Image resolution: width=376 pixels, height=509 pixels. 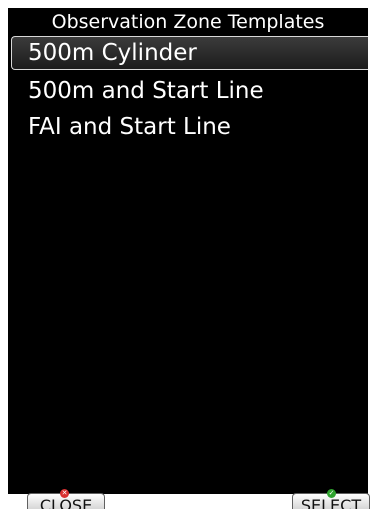 I want to click on check-icon: ✓, so click(x=331, y=493).